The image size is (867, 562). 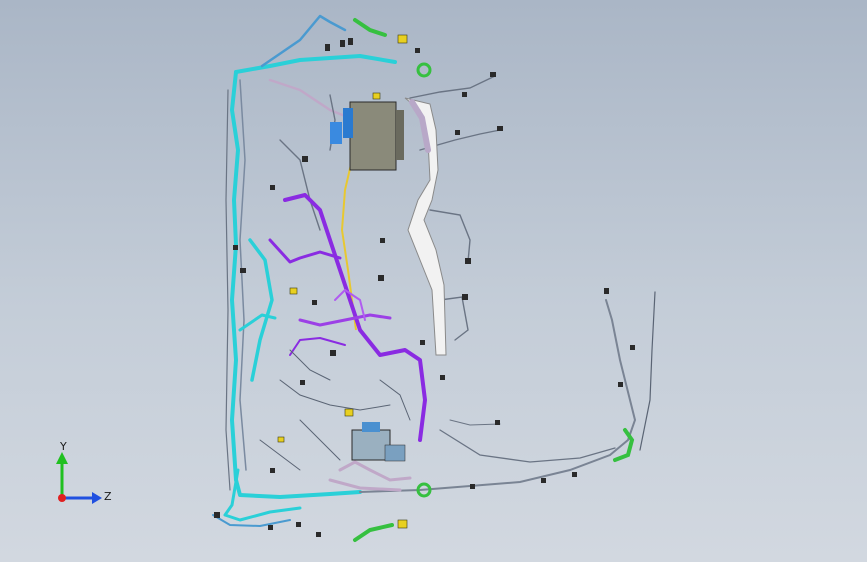 I want to click on axis-arrows, so click(x=79, y=478).